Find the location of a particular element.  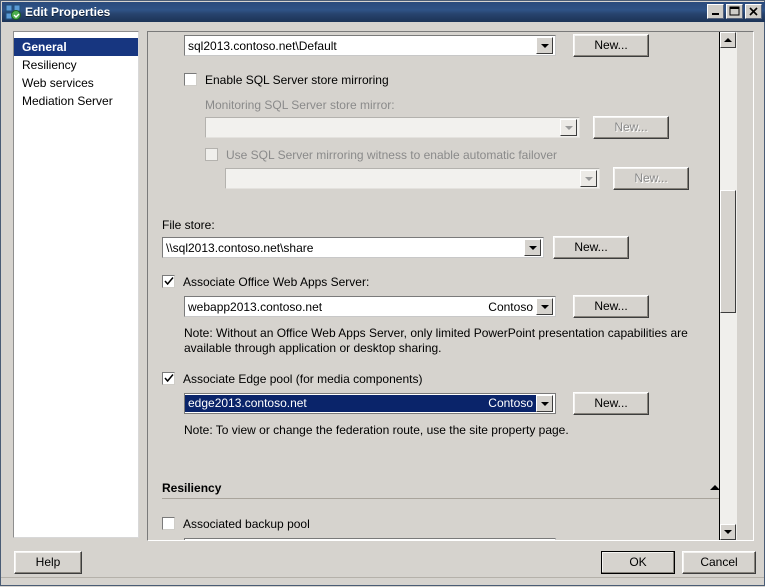

mirroring-witness-checkbox is located at coordinates (211, 154).